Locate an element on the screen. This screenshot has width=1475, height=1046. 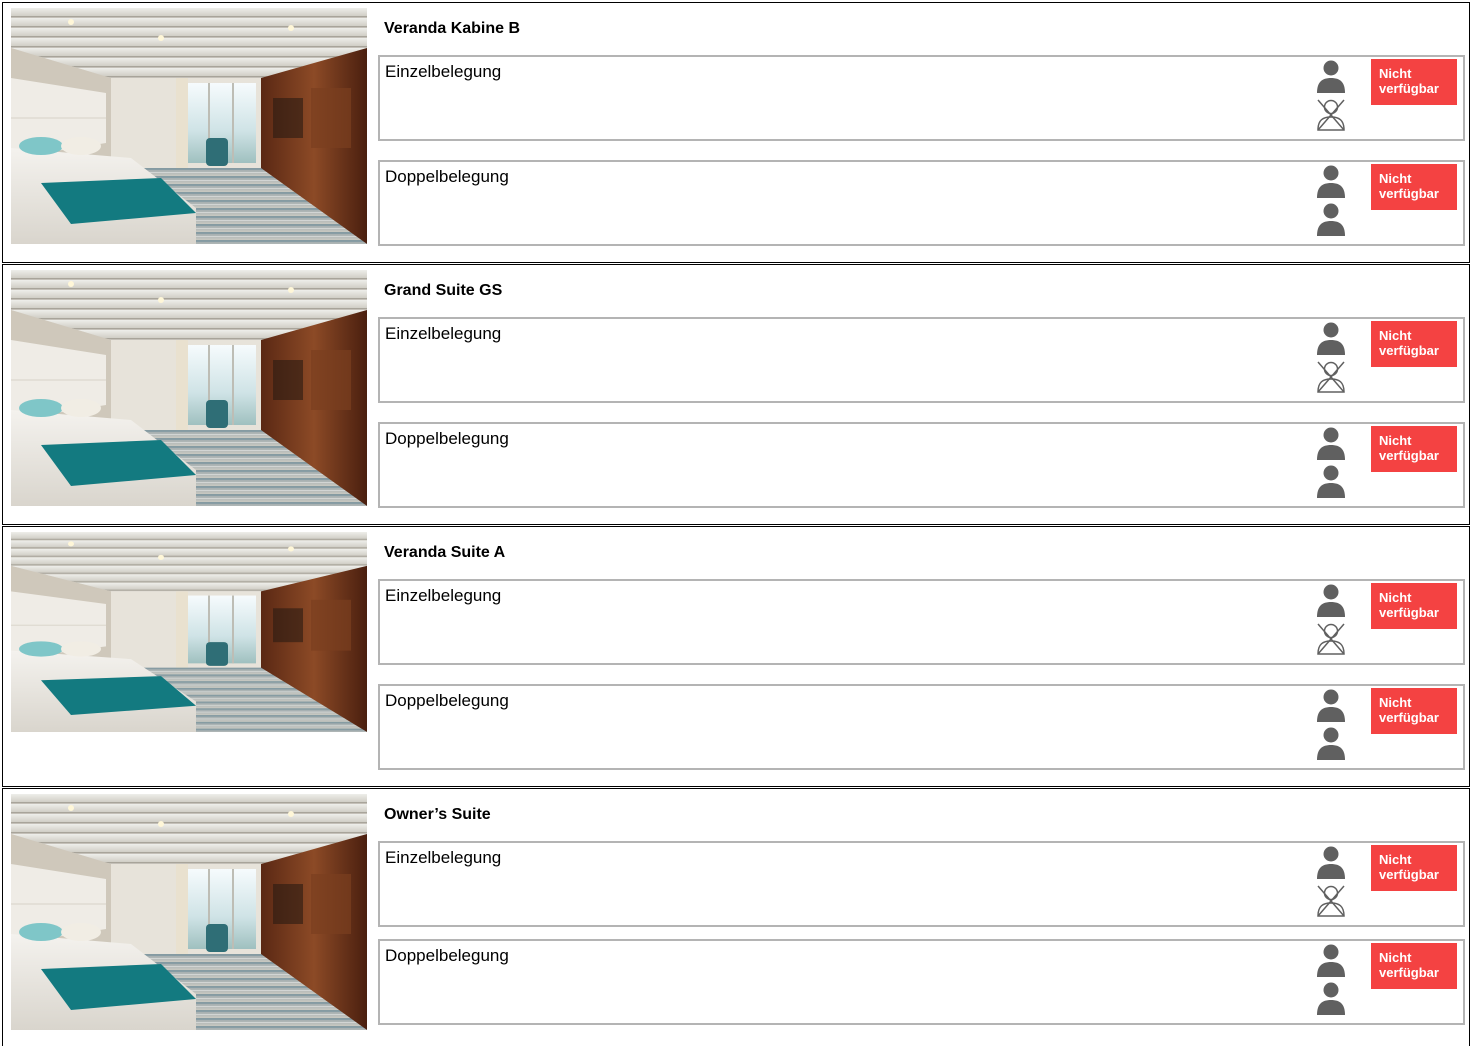
cabin-title: Veranda Kabine B is located at coordinates (452, 28).